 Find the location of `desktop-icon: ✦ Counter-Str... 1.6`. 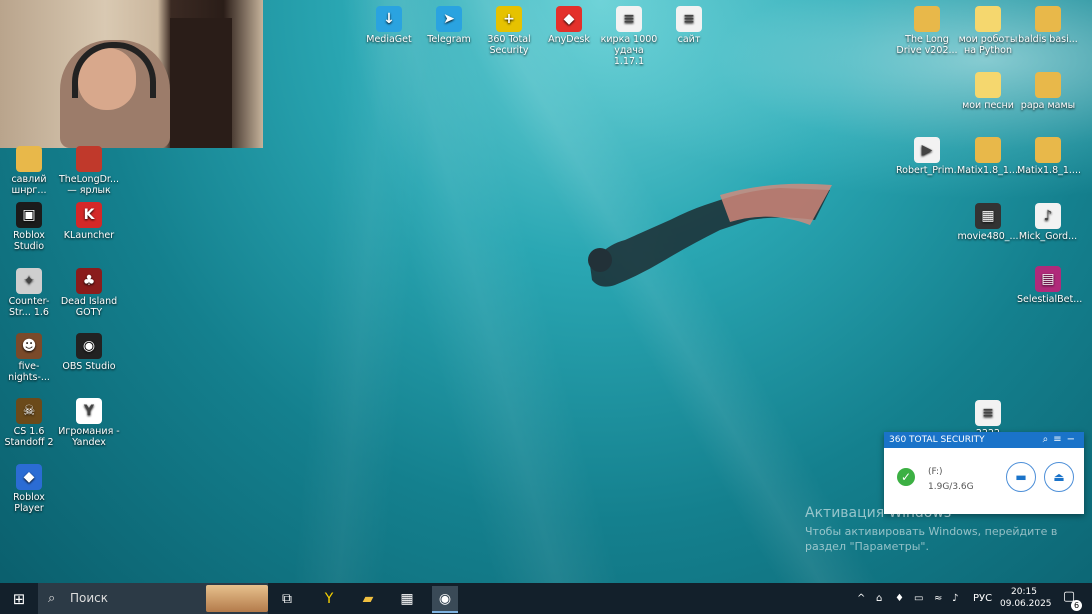

desktop-icon: ✦ Counter-Str... 1.6 is located at coordinates (30, 293).